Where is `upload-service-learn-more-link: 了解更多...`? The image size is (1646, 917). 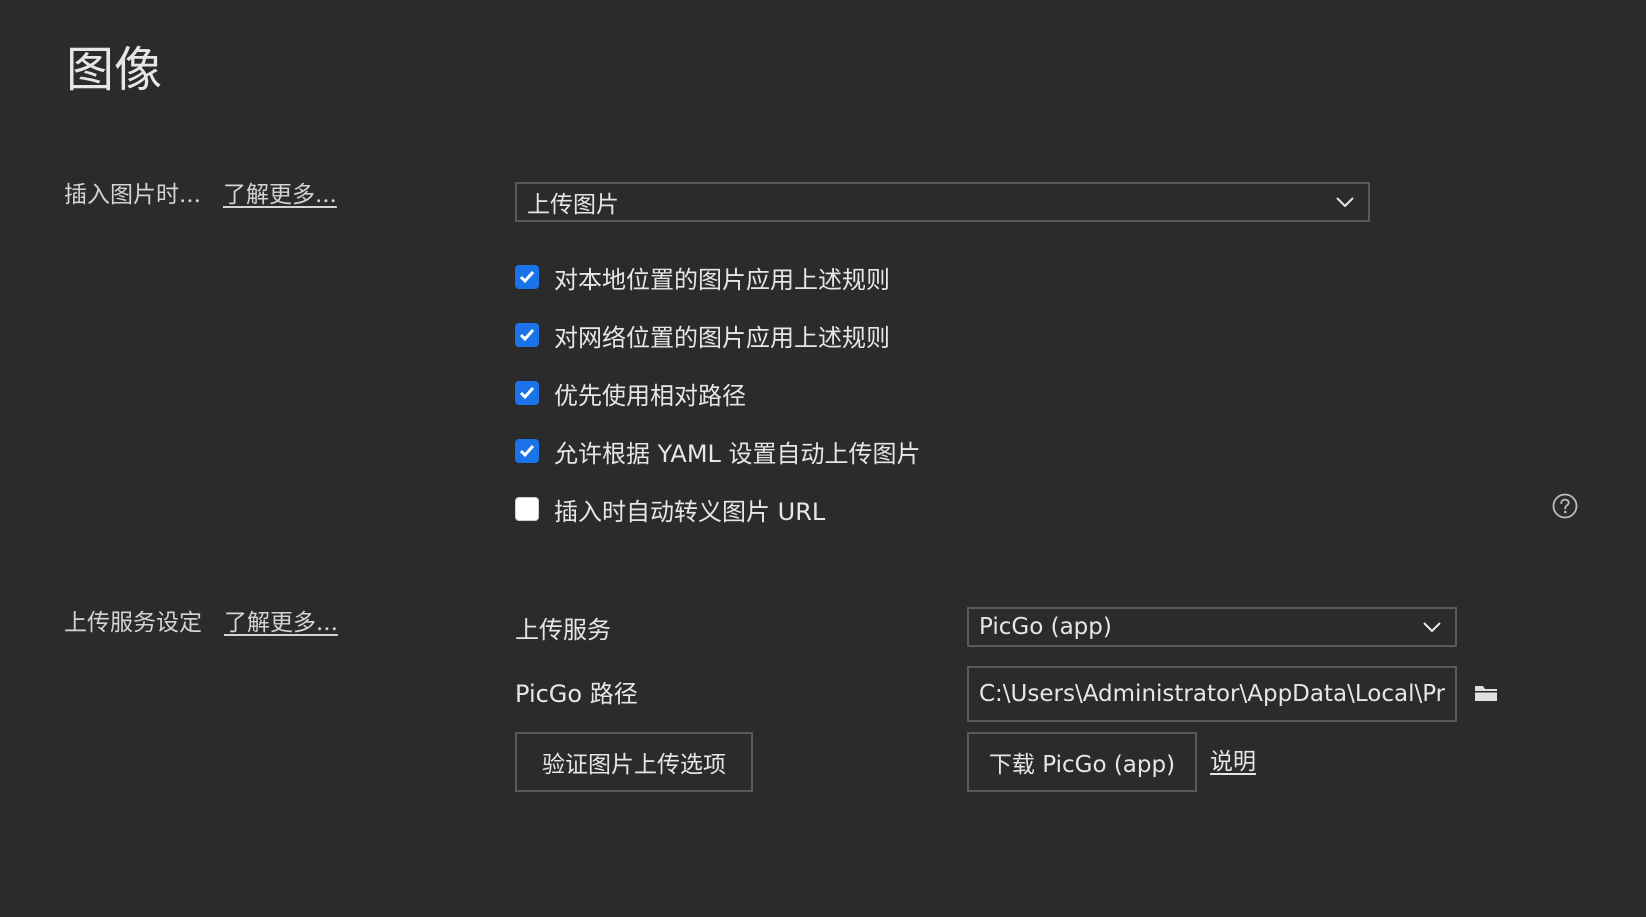
upload-service-learn-more-link: 了解更多... is located at coordinates (281, 623).